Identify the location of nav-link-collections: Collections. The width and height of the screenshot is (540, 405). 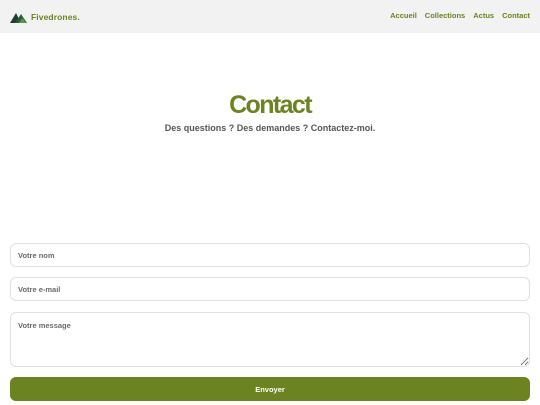
(445, 15).